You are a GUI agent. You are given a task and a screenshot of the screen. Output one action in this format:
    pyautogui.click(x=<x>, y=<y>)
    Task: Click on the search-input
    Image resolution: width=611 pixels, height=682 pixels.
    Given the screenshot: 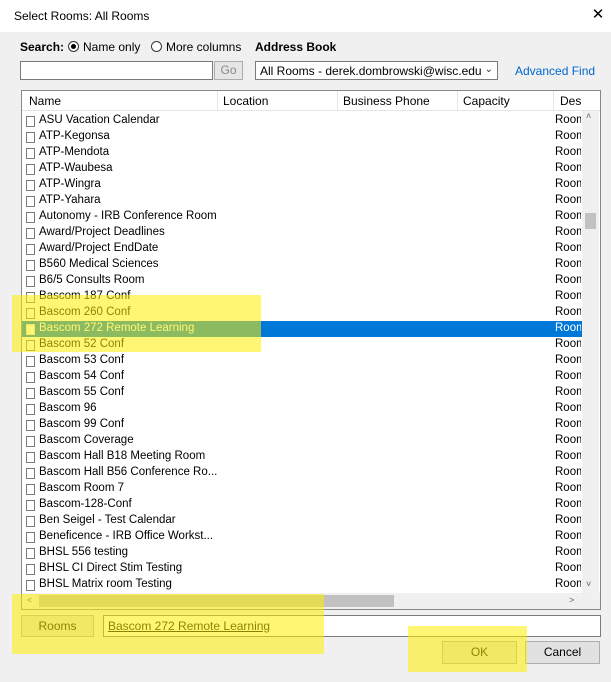 What is the action you would take?
    pyautogui.click(x=116, y=70)
    